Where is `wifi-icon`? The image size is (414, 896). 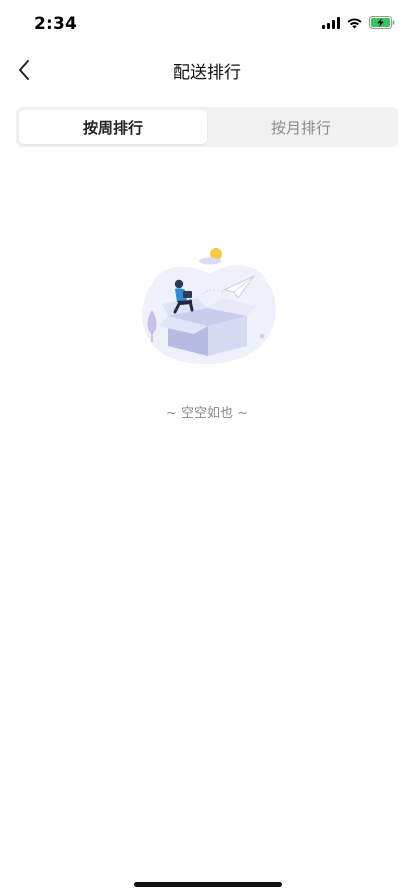
wifi-icon is located at coordinates (354, 22).